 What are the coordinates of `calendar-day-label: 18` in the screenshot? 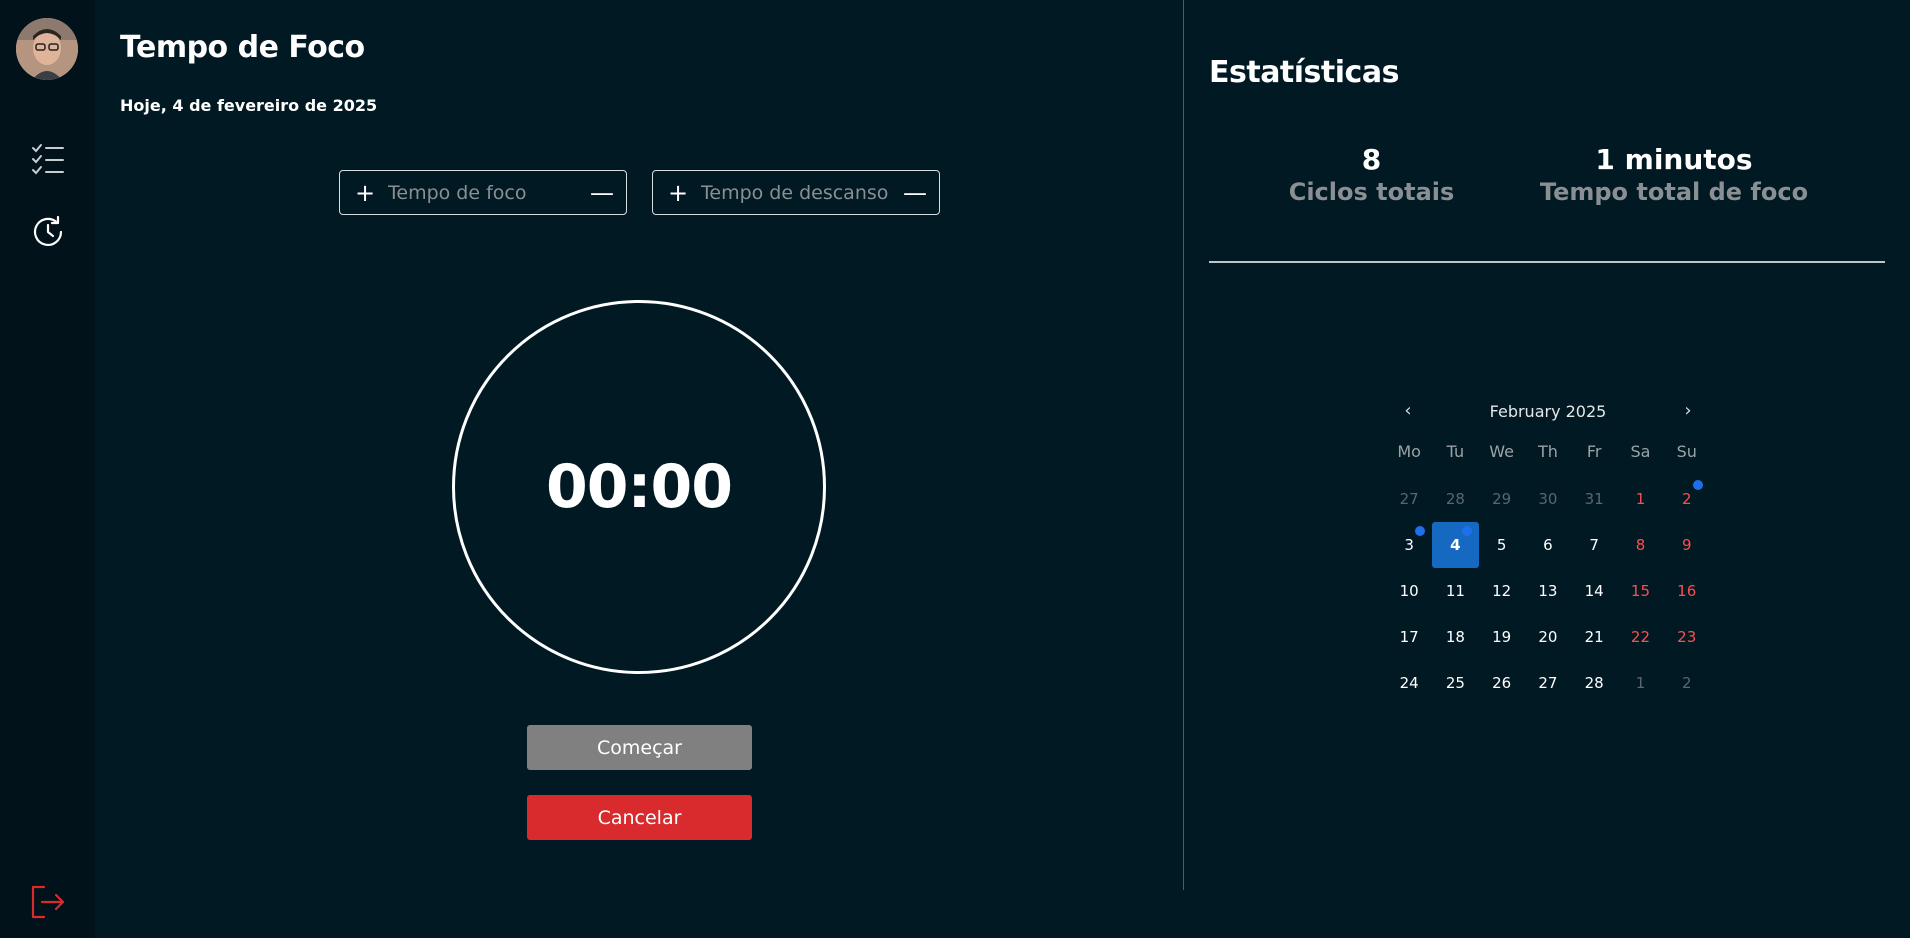 It's located at (1455, 637).